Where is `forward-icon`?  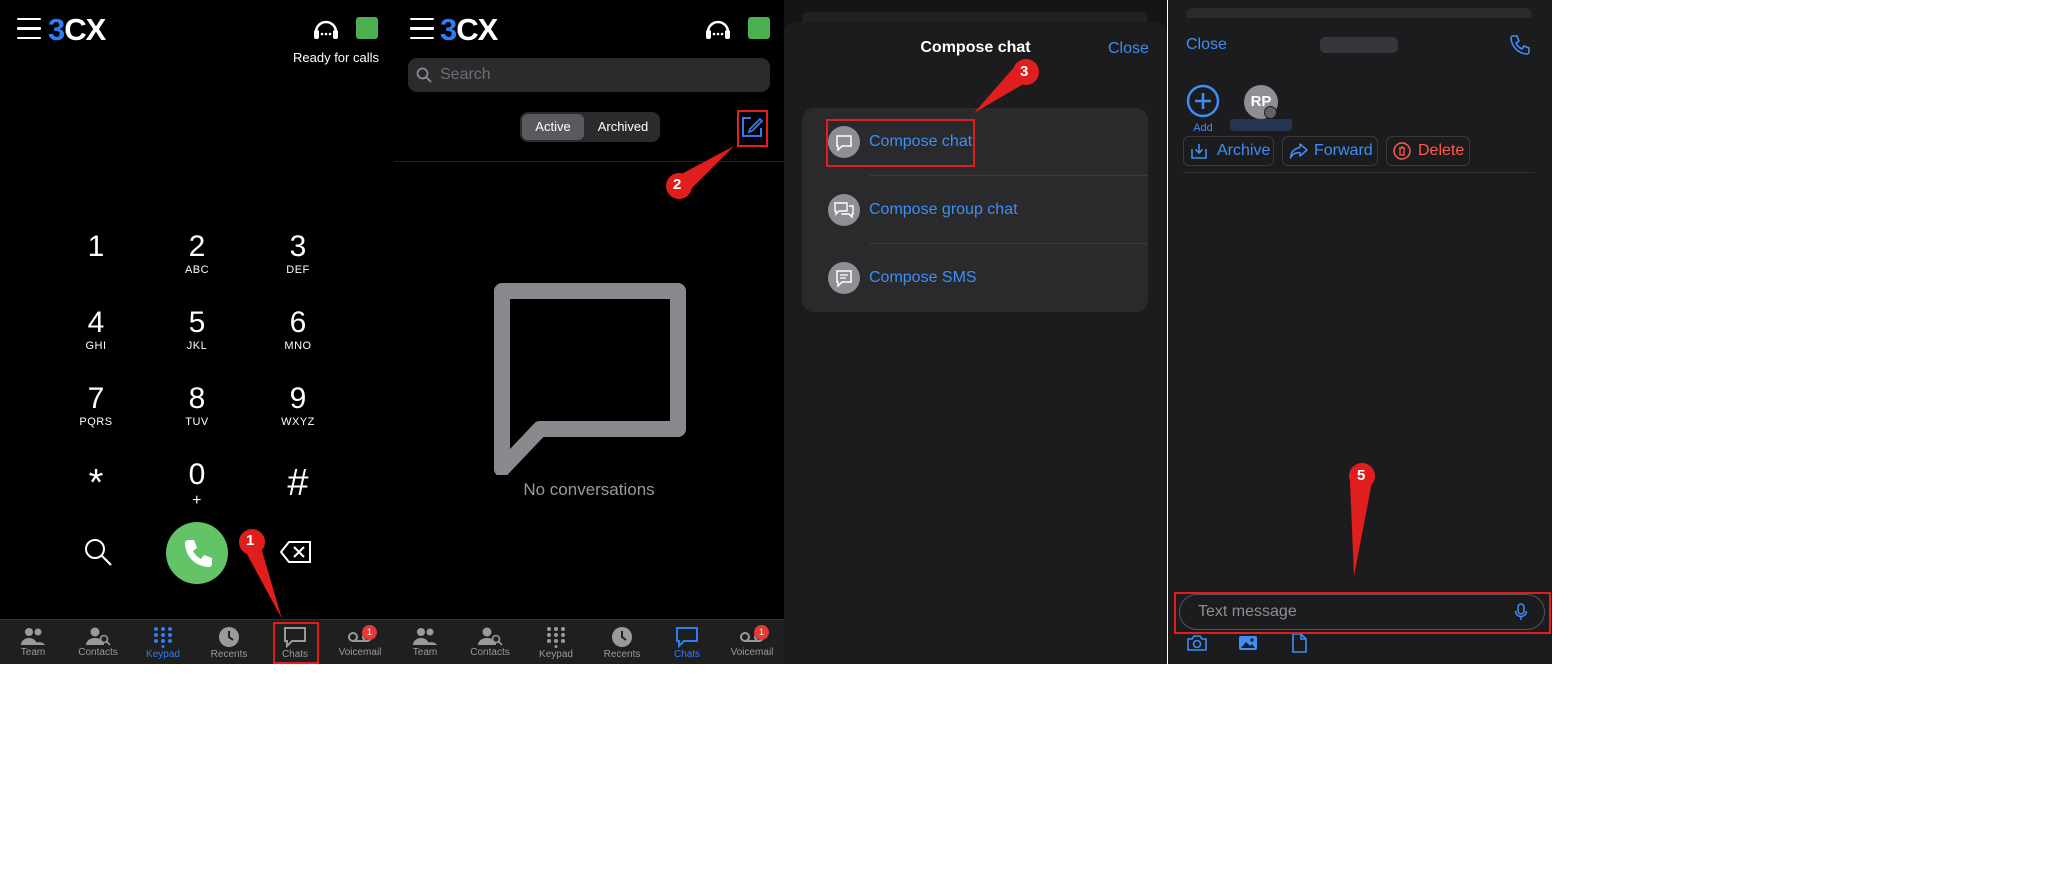 forward-icon is located at coordinates (1298, 151).